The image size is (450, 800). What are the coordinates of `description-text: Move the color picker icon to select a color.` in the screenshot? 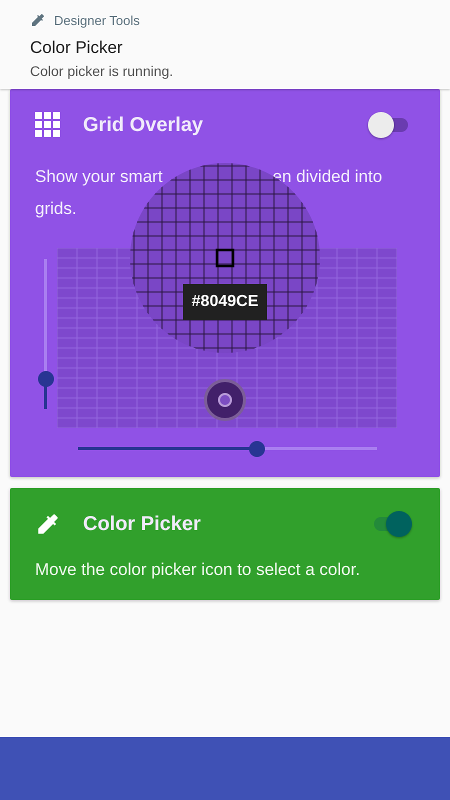 It's located at (198, 570).